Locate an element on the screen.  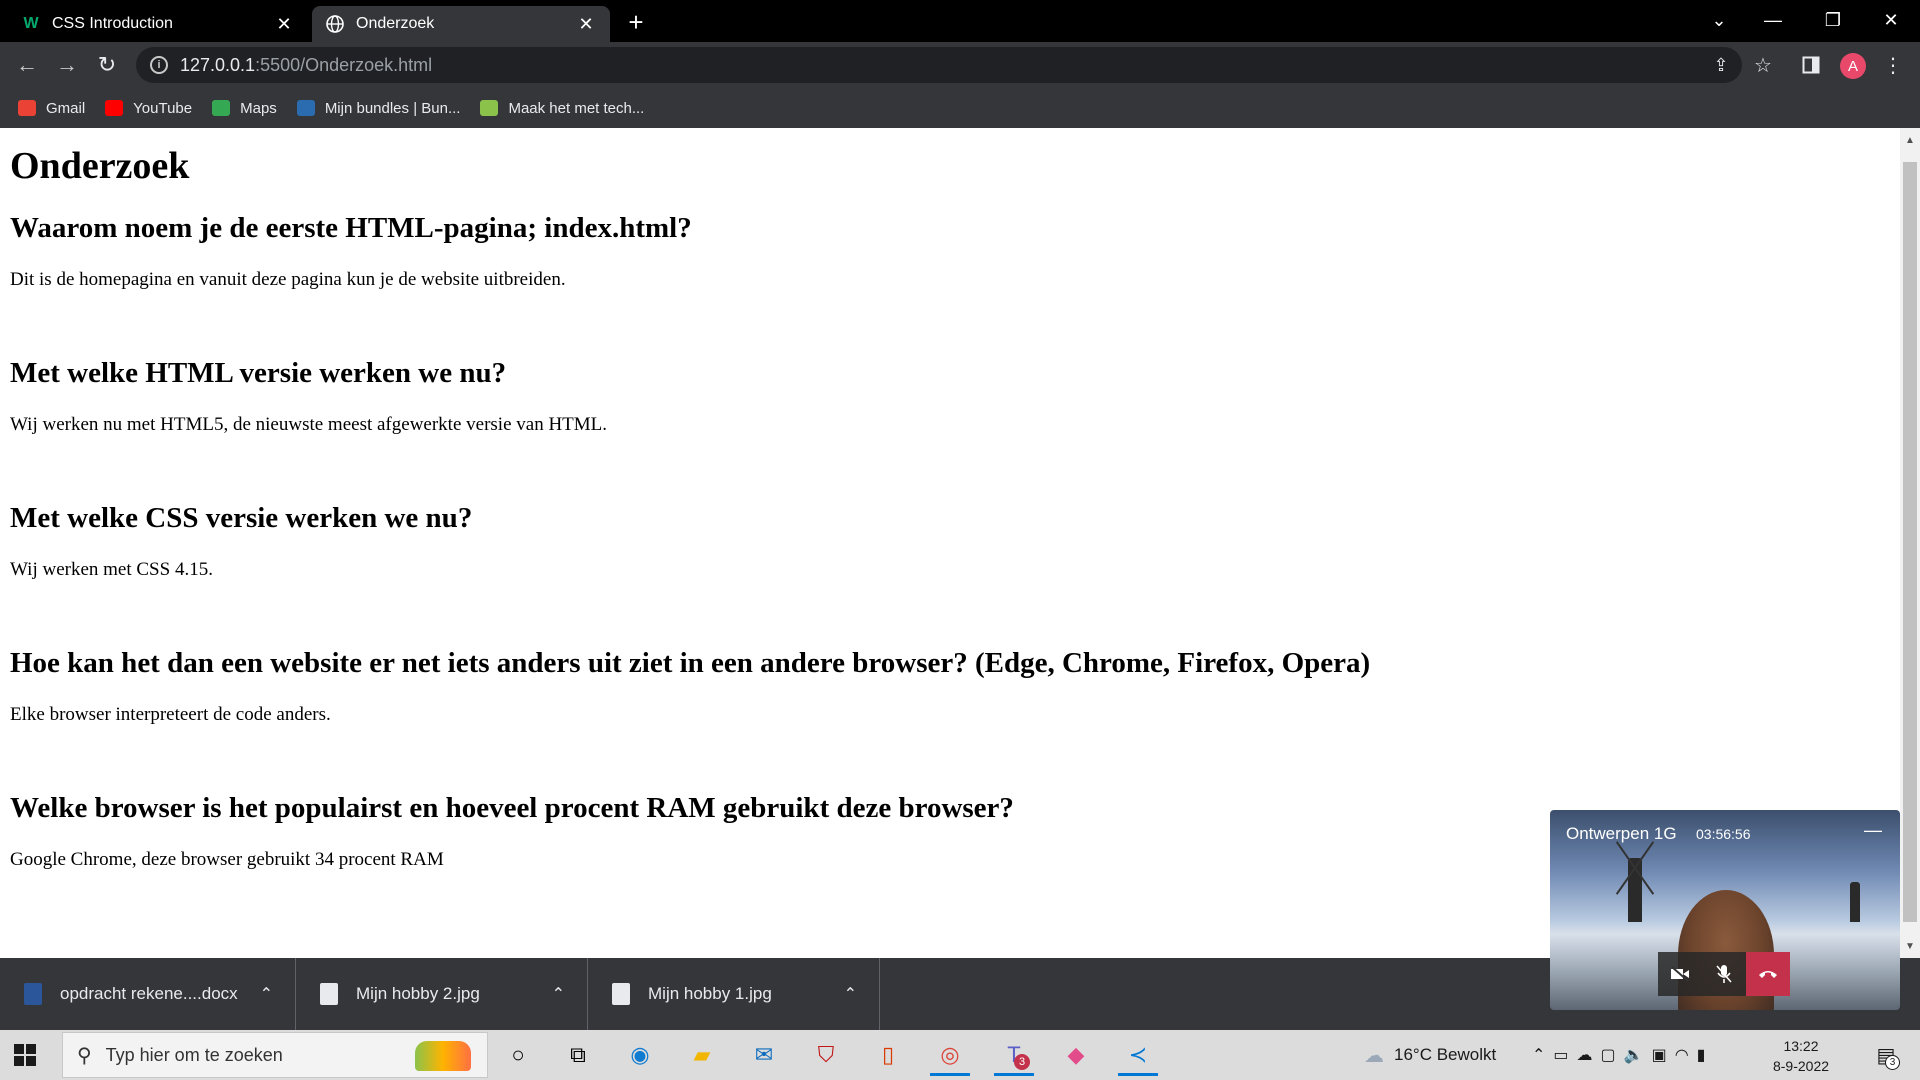
cortana-icon: ○ is located at coordinates (518, 1055).